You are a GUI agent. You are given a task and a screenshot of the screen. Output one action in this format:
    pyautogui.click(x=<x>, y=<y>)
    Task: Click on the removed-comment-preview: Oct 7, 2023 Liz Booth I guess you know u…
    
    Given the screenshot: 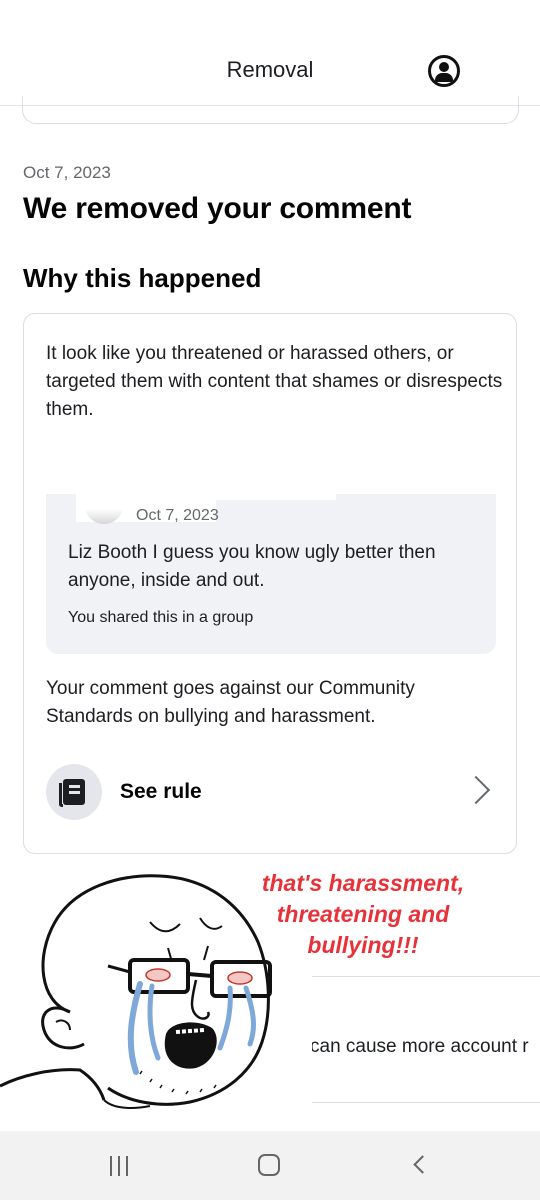 What is the action you would take?
    pyautogui.click(x=271, y=548)
    